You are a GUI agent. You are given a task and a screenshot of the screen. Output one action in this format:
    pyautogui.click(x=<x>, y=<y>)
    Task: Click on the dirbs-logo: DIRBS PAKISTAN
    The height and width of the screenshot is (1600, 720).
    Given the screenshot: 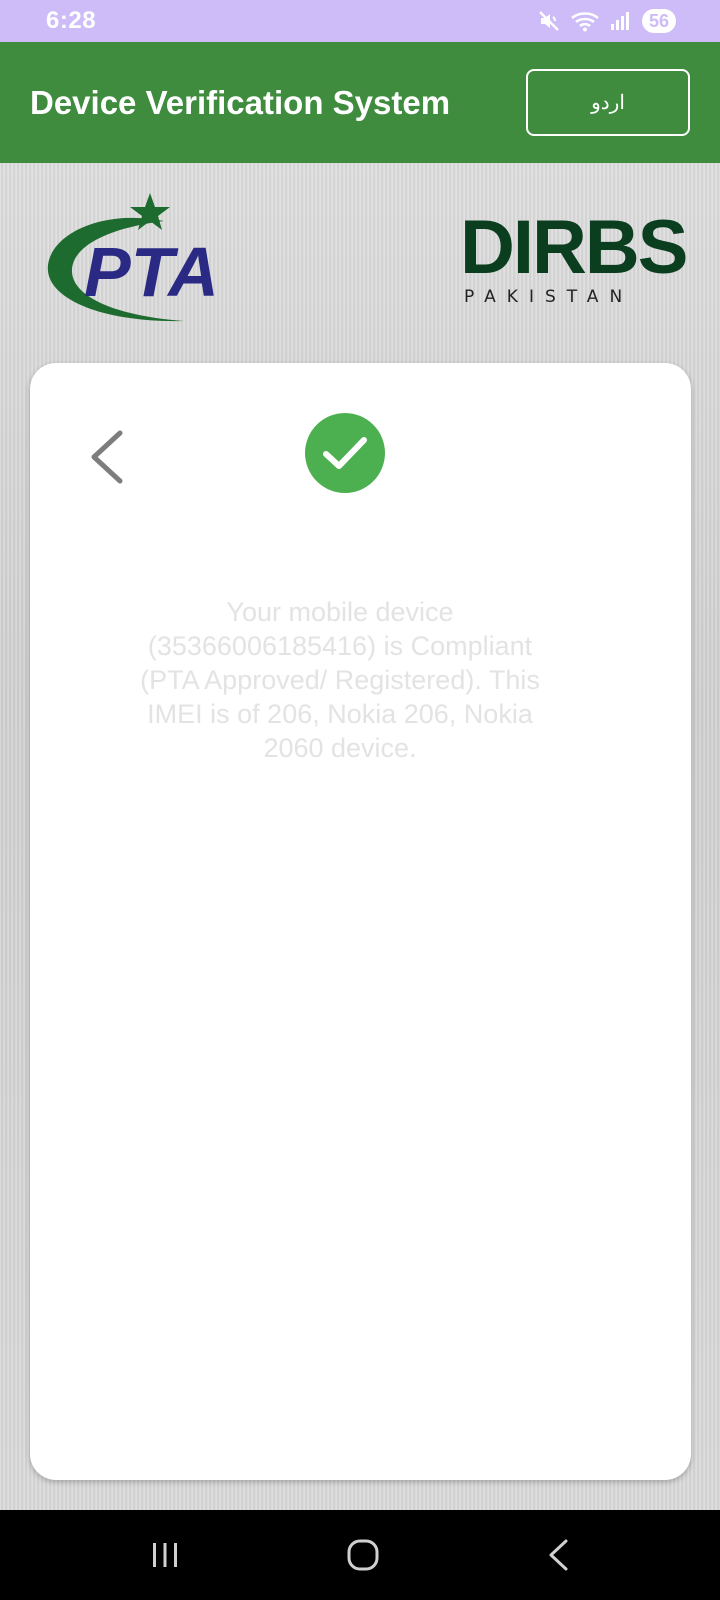 What is the action you would take?
    pyautogui.click(x=574, y=256)
    